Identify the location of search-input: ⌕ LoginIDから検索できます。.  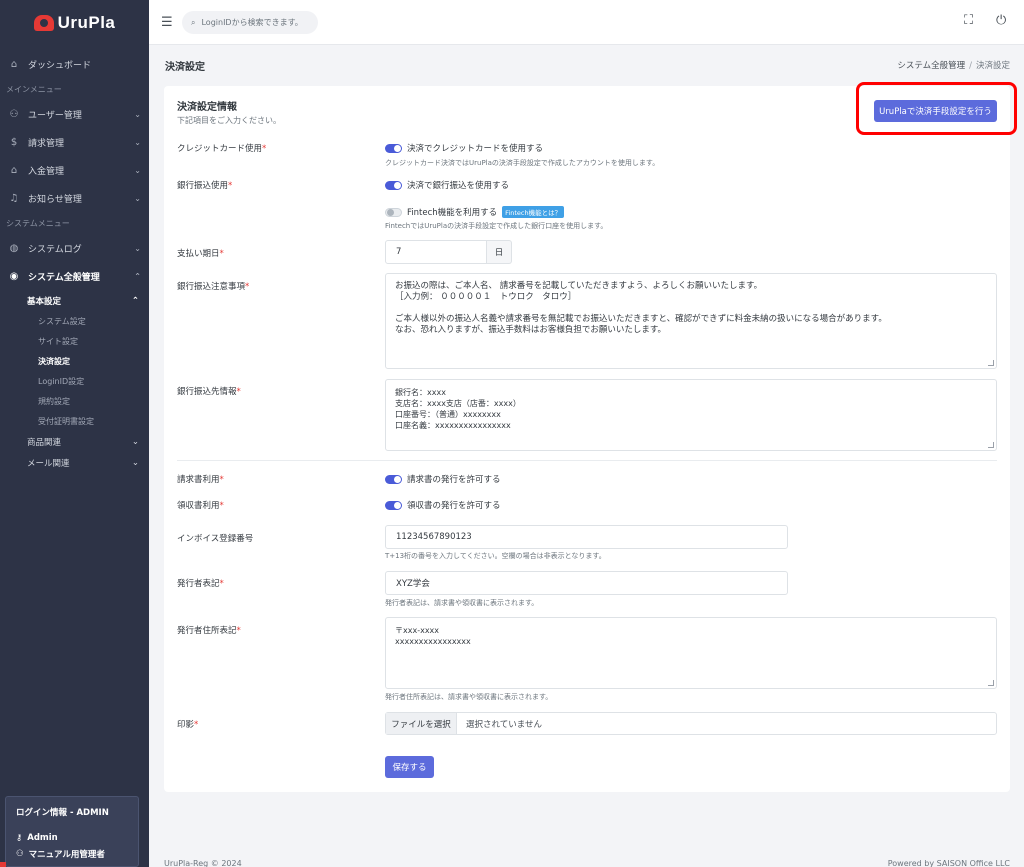
(250, 22).